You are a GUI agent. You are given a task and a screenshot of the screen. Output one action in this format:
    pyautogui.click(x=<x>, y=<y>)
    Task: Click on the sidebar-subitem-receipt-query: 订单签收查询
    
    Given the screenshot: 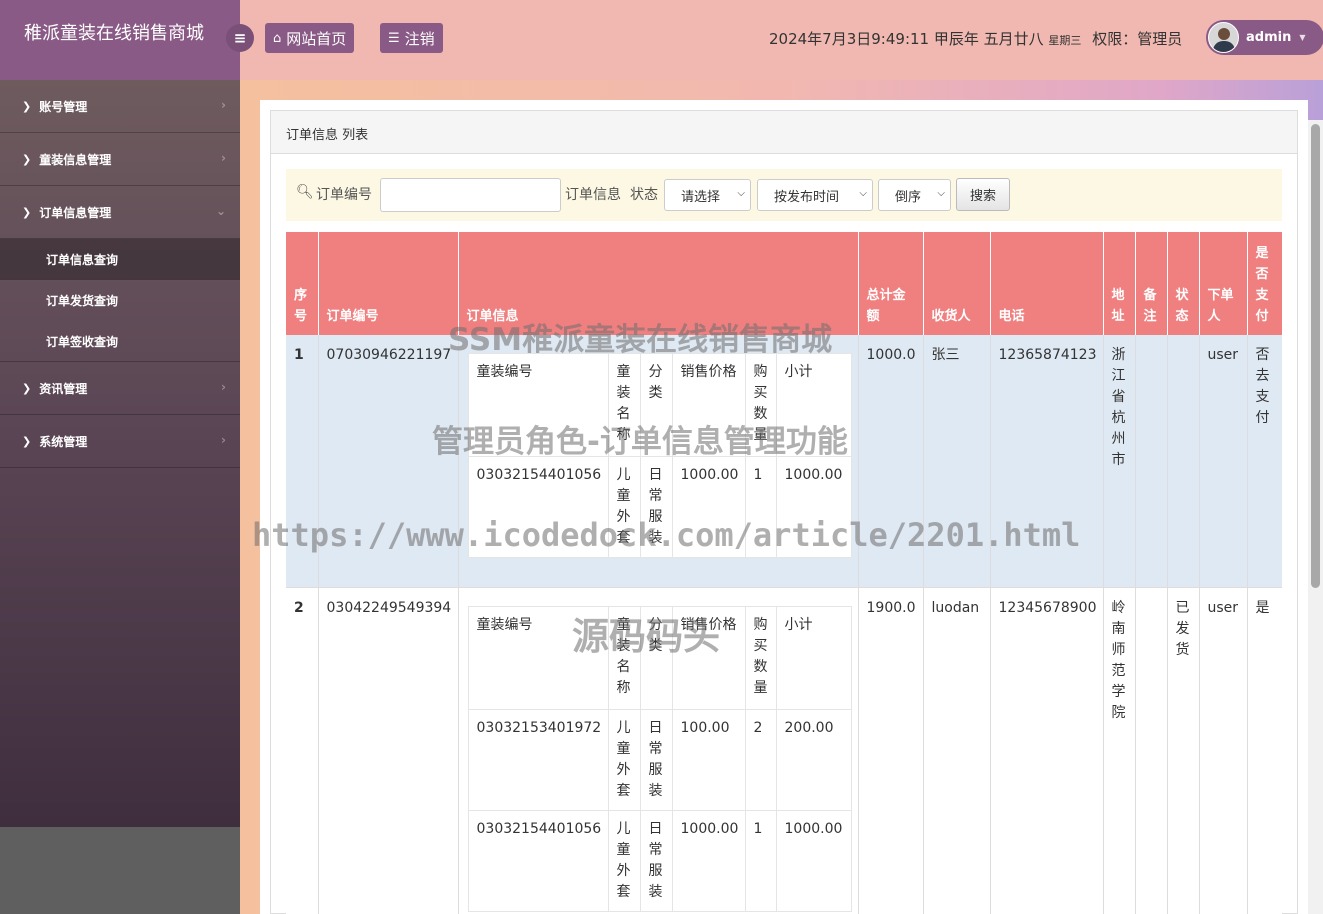 What is the action you would take?
    pyautogui.click(x=120, y=341)
    